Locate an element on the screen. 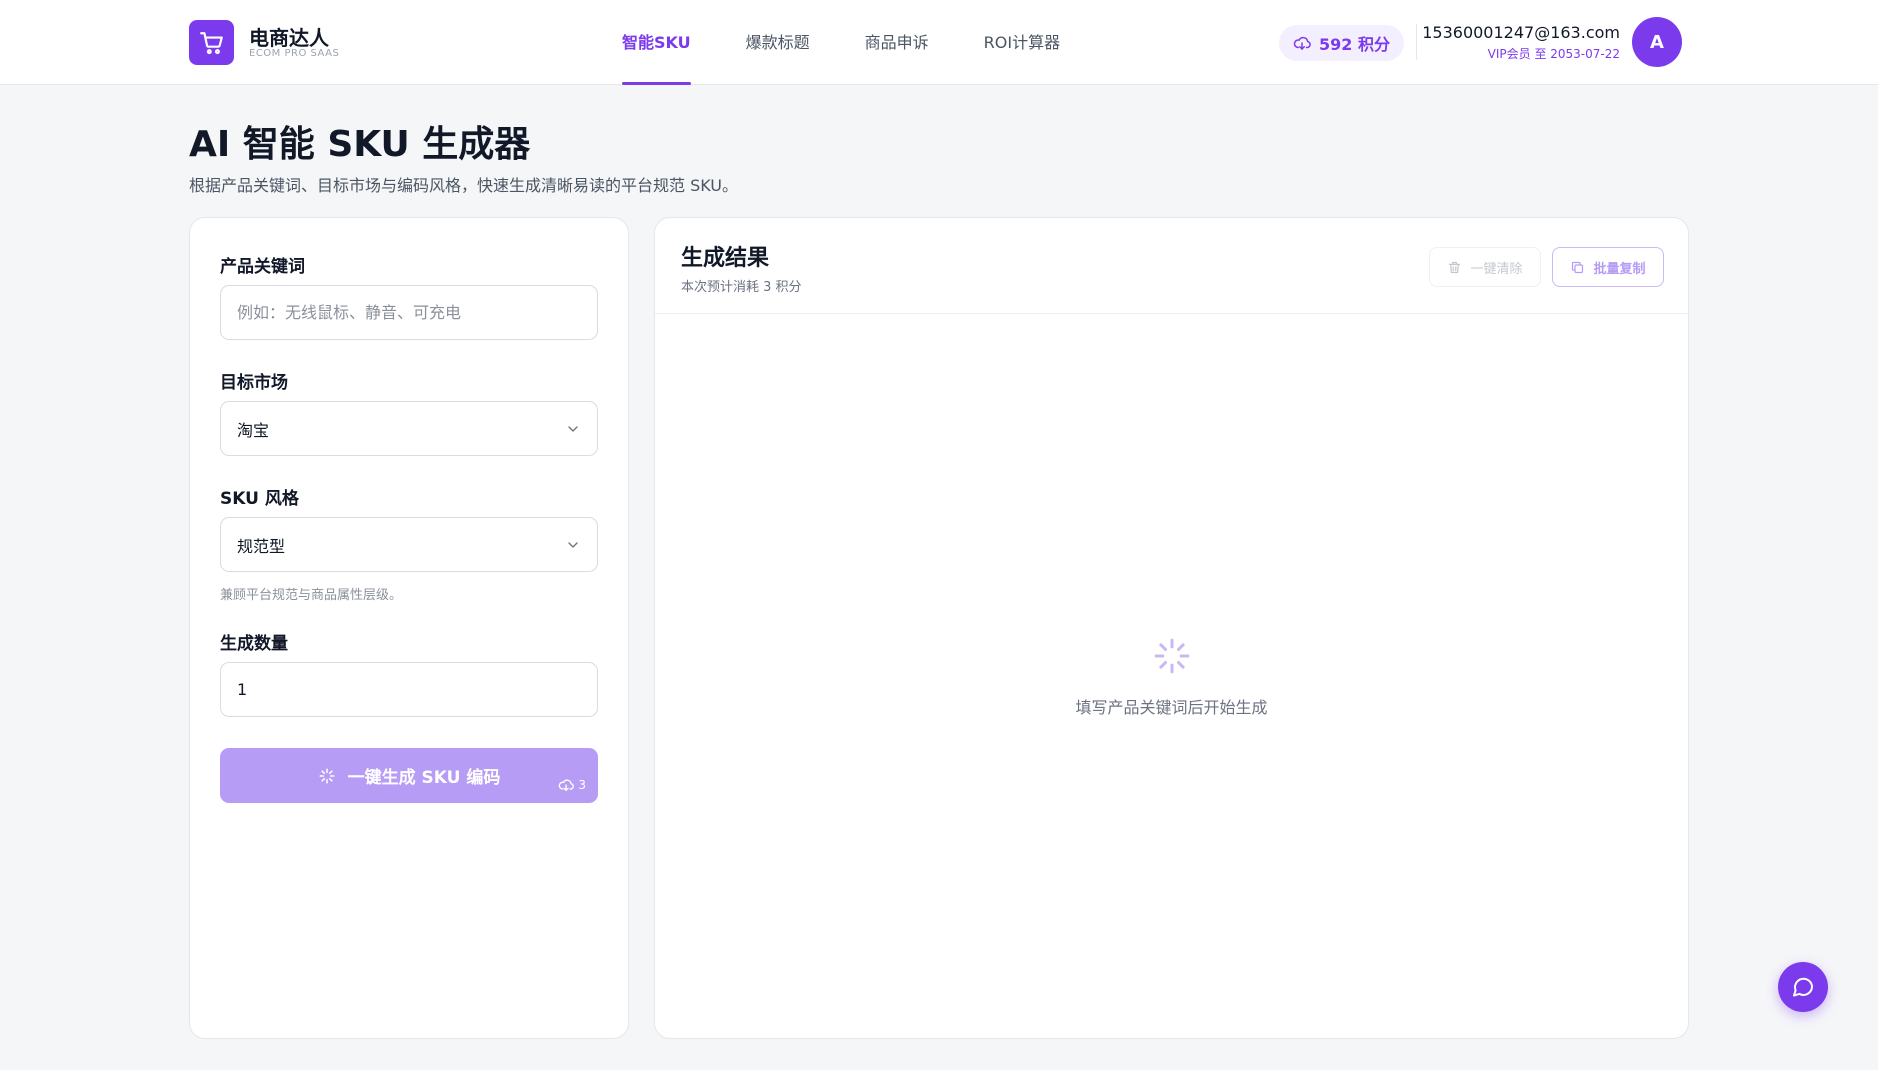  generate-cost-value: 3 is located at coordinates (582, 785).